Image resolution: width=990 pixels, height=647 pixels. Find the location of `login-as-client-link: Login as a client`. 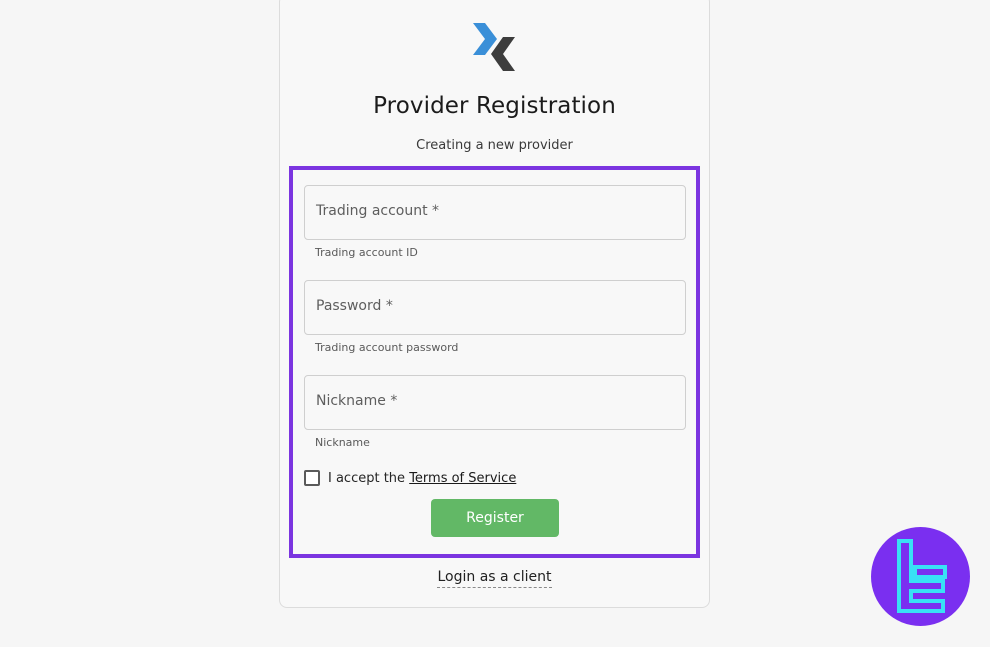

login-as-client-link: Login as a client is located at coordinates (494, 578).